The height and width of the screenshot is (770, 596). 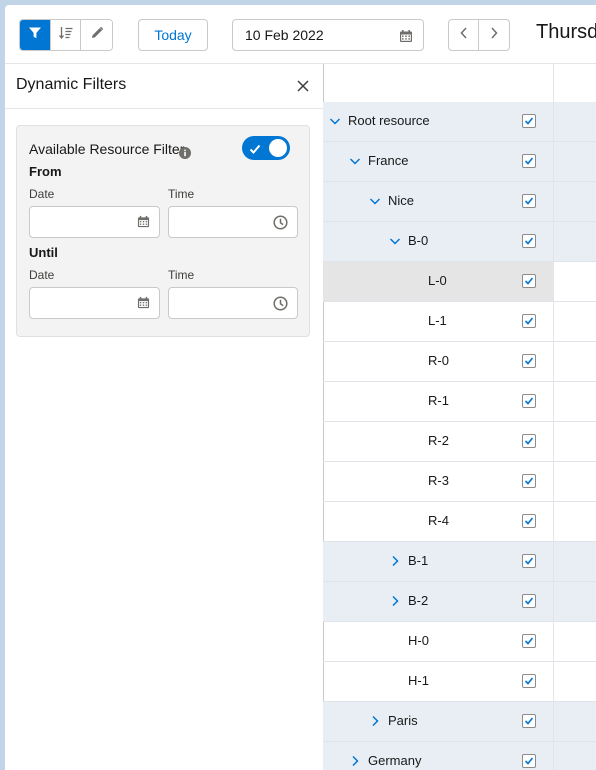 I want to click on sort-button, so click(x=66, y=35).